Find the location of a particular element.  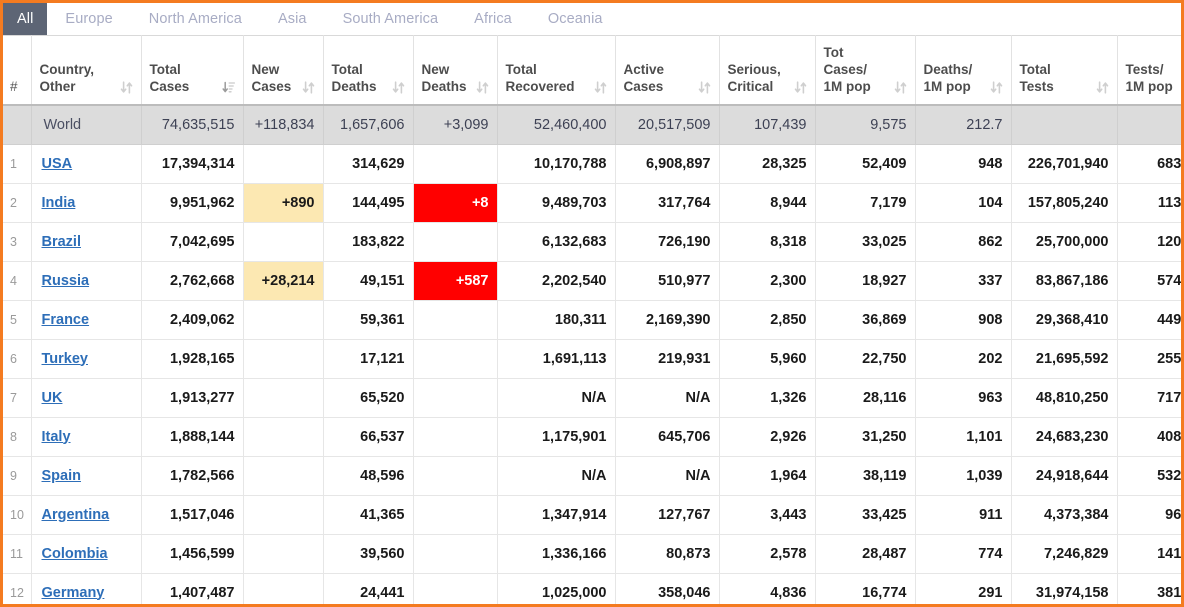

cell-total_recov: 10,170,788 is located at coordinates (556, 164).